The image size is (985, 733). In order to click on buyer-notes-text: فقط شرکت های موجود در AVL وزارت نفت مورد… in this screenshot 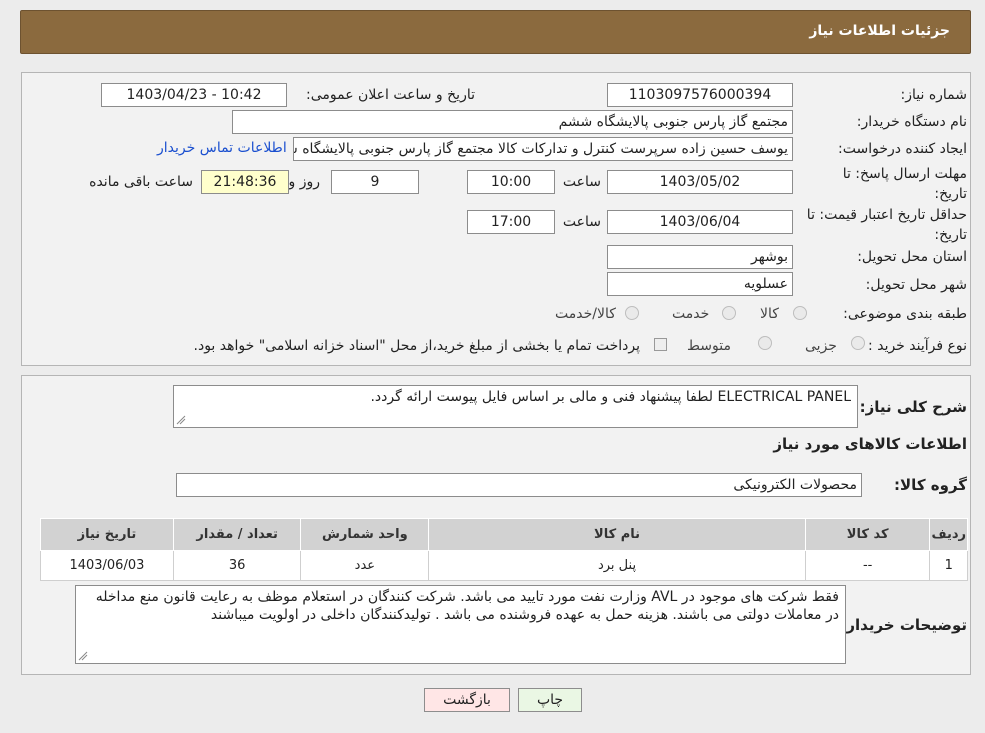, I will do `click(467, 606)`.